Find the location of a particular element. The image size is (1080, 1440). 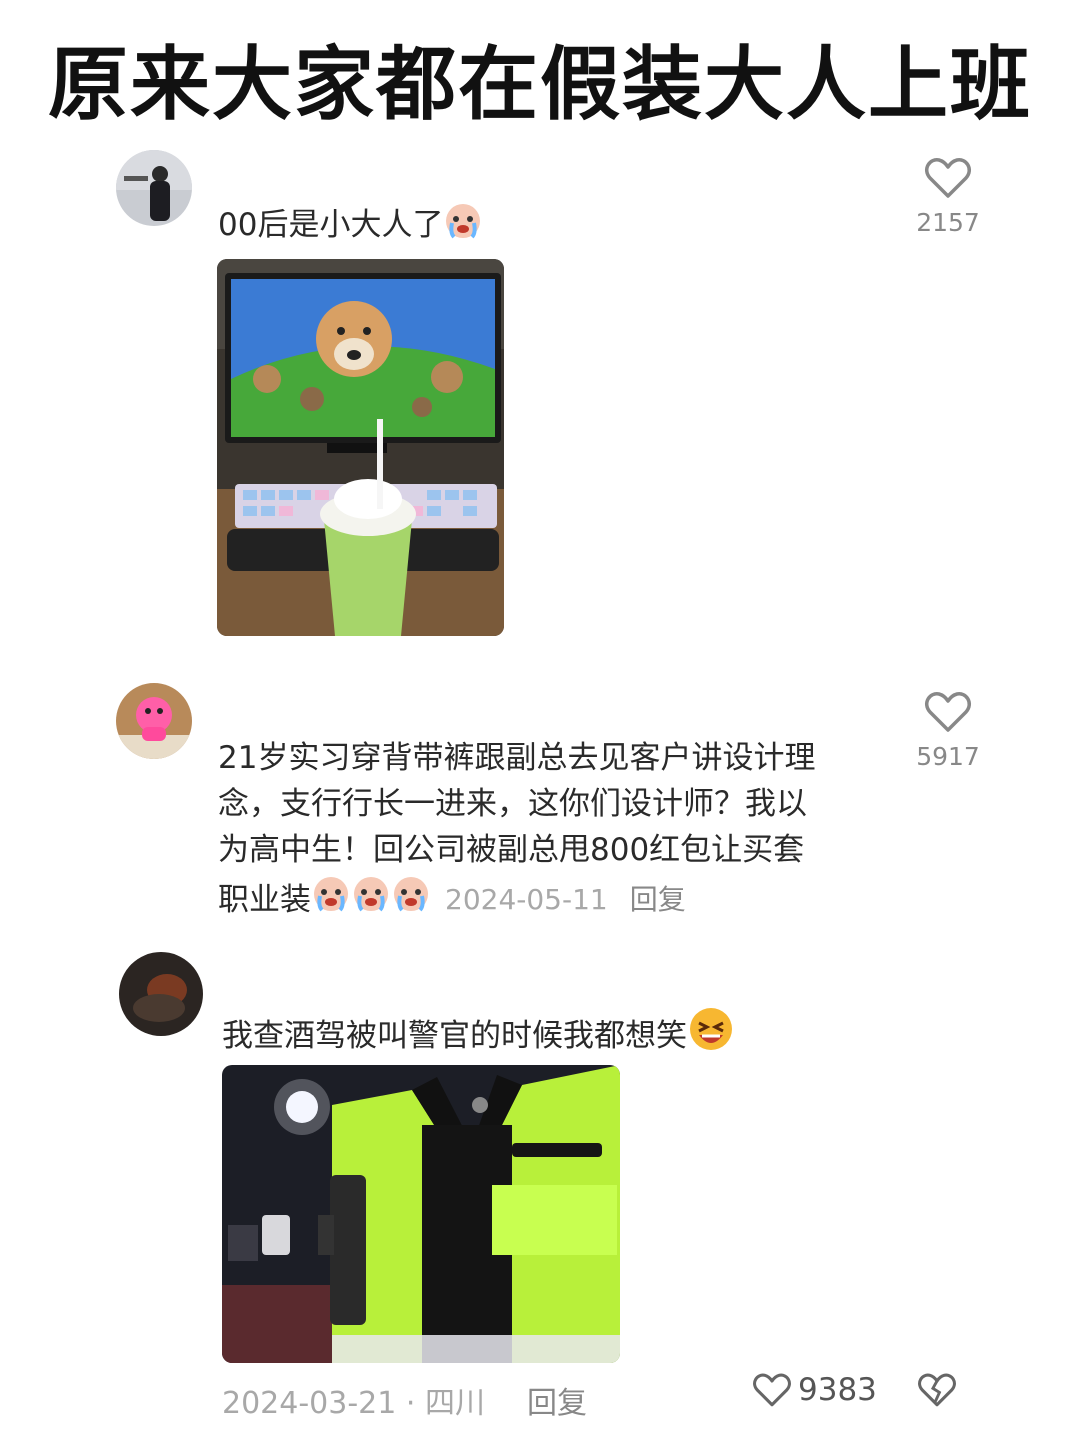

like-button: 9383 is located at coordinates (814, 1390).